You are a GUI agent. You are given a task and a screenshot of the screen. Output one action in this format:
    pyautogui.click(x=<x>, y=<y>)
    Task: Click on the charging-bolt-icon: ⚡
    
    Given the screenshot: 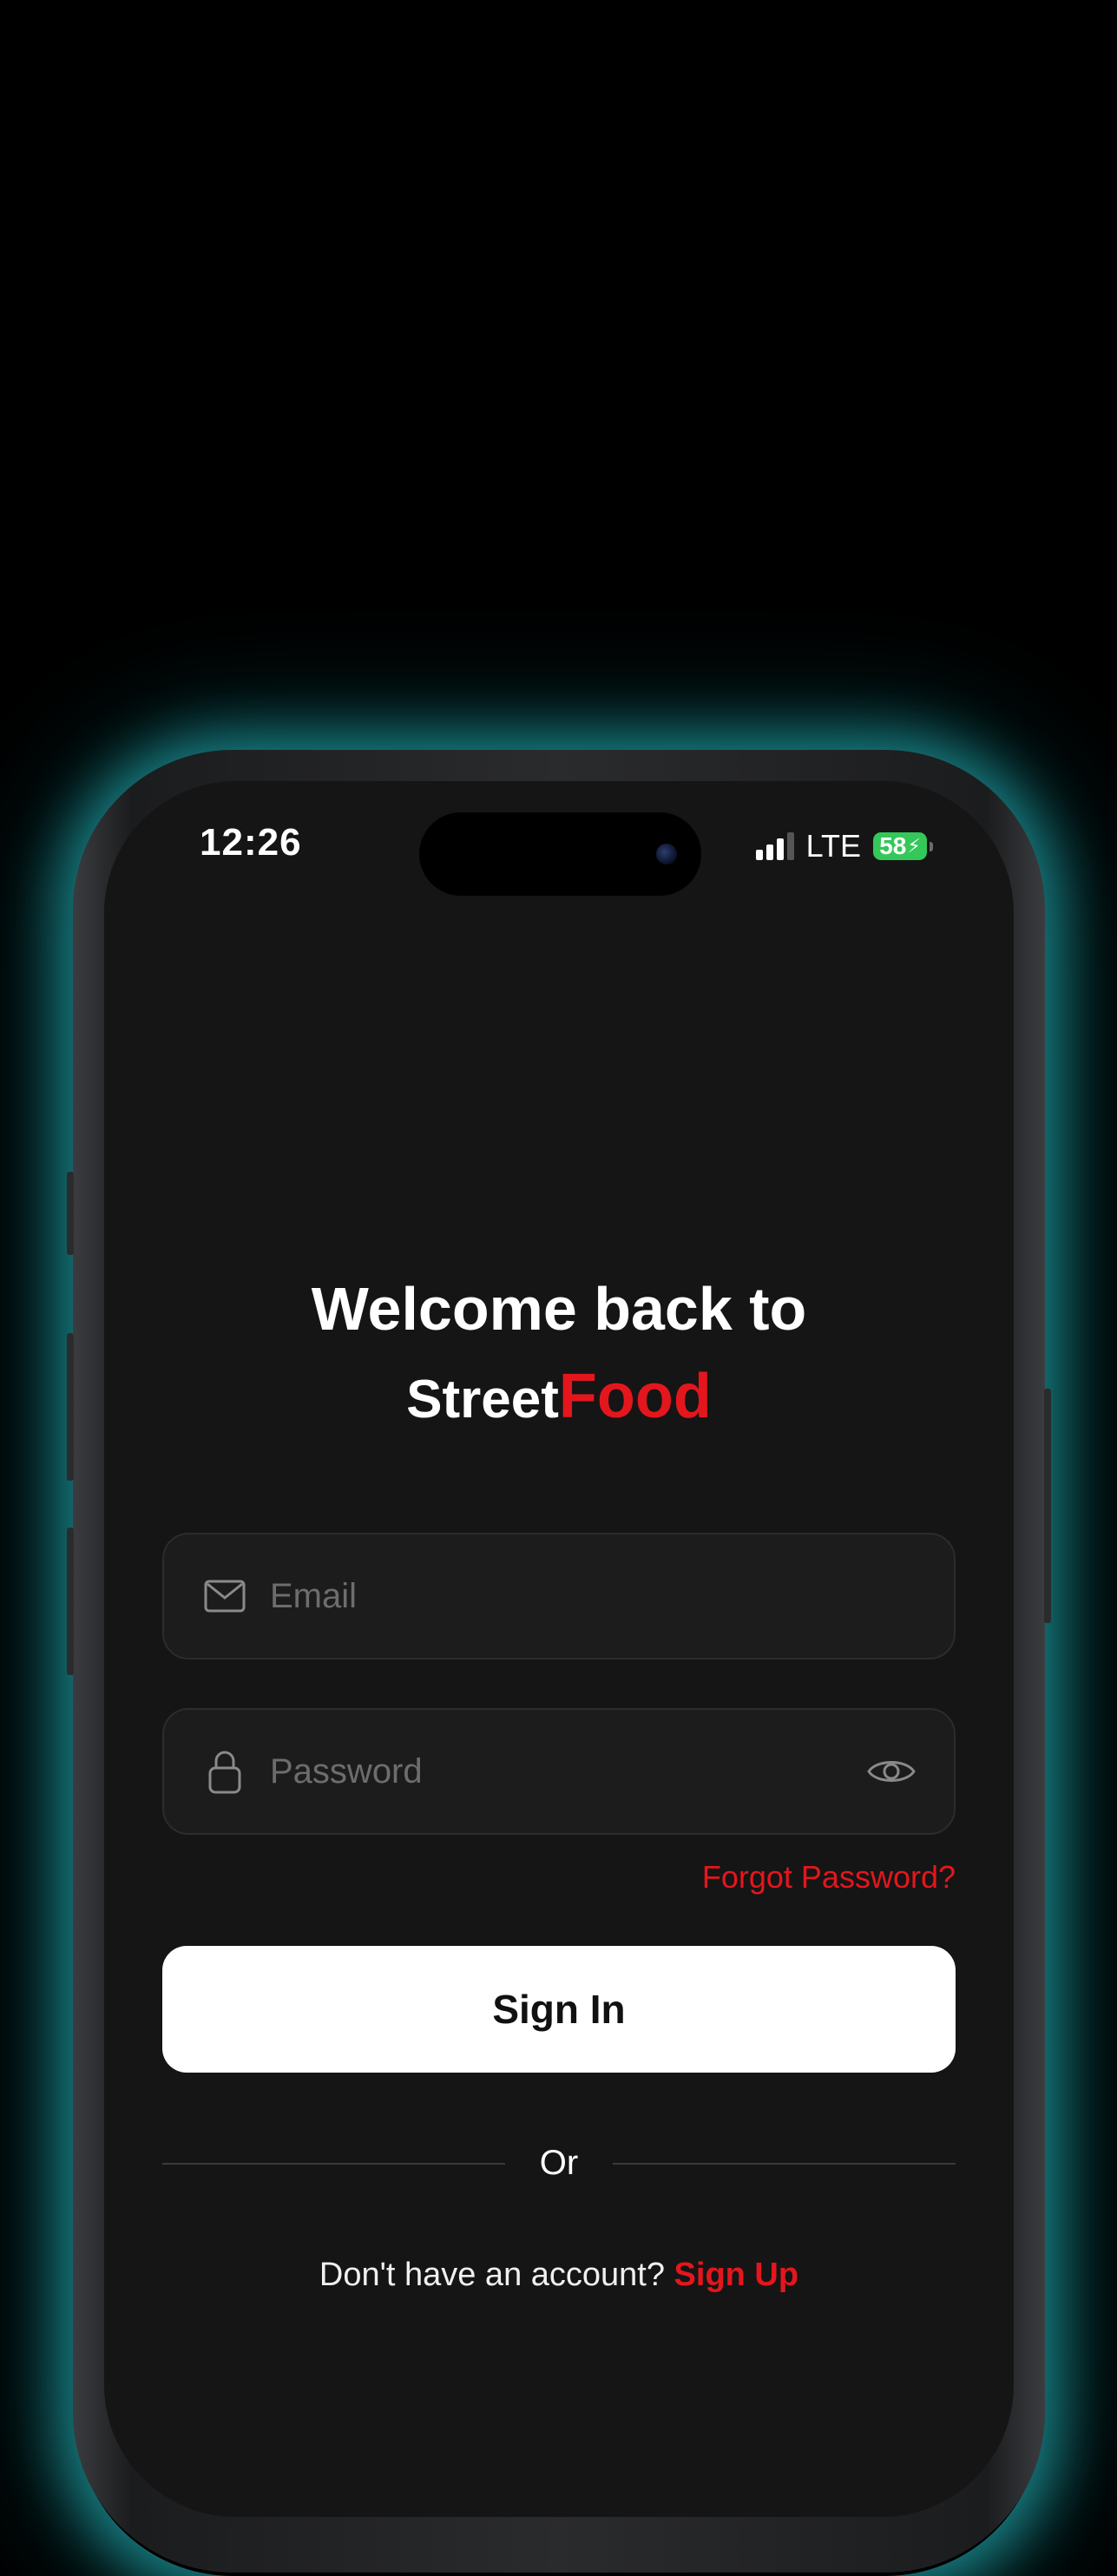 What is the action you would take?
    pyautogui.click(x=914, y=846)
    